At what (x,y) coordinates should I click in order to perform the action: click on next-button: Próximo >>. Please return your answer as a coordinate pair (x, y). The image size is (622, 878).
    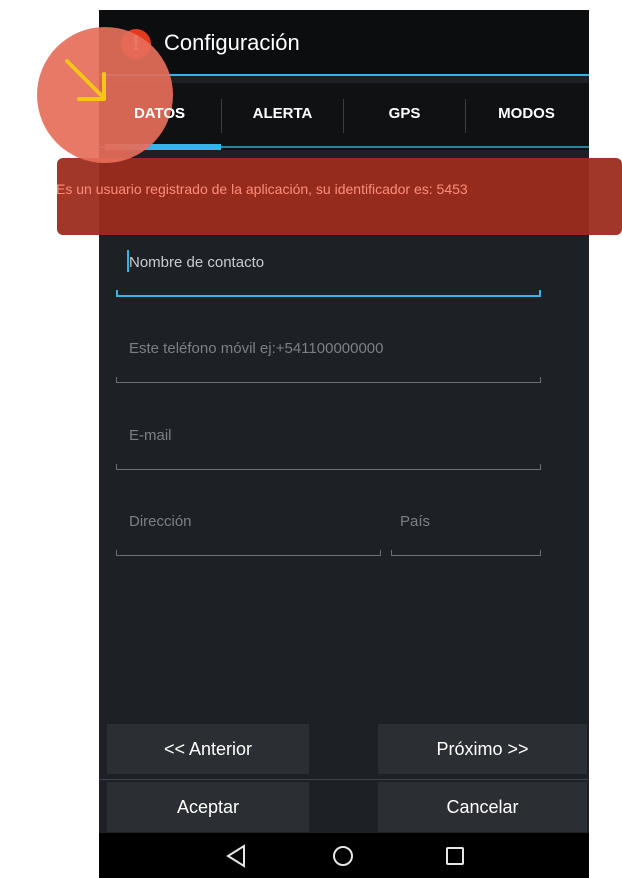
    Looking at the image, I should click on (482, 749).